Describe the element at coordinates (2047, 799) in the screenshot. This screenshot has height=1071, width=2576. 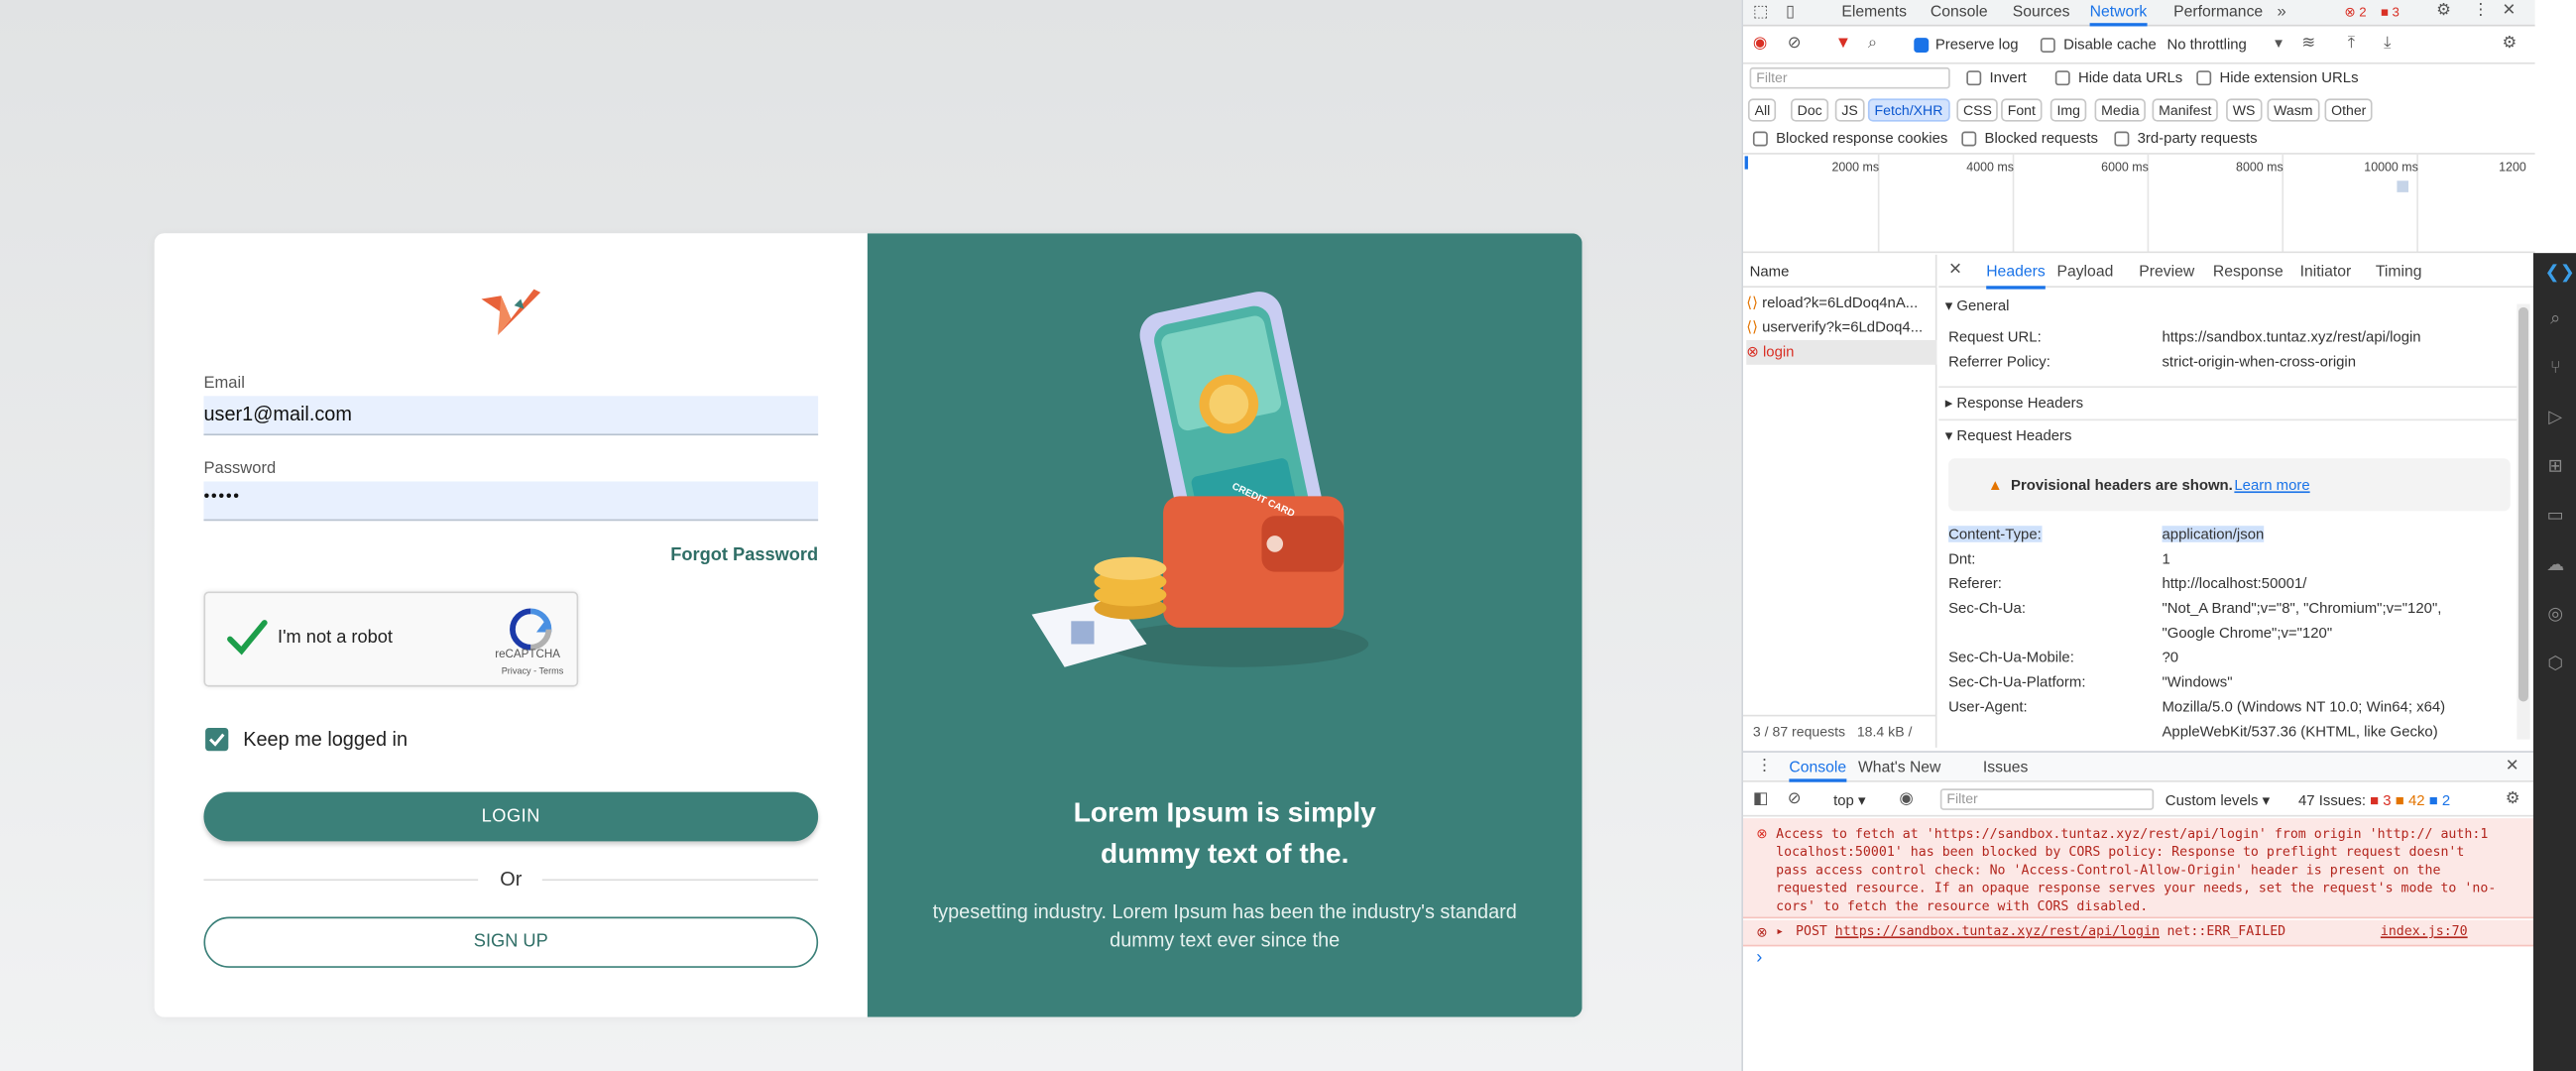
I see `console-filter-input: Filter` at that location.